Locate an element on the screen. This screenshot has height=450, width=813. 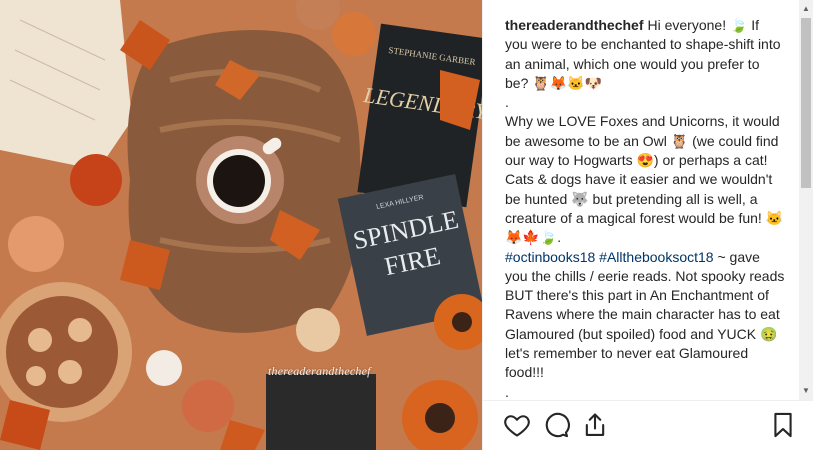
share-button is located at coordinates (595, 425).